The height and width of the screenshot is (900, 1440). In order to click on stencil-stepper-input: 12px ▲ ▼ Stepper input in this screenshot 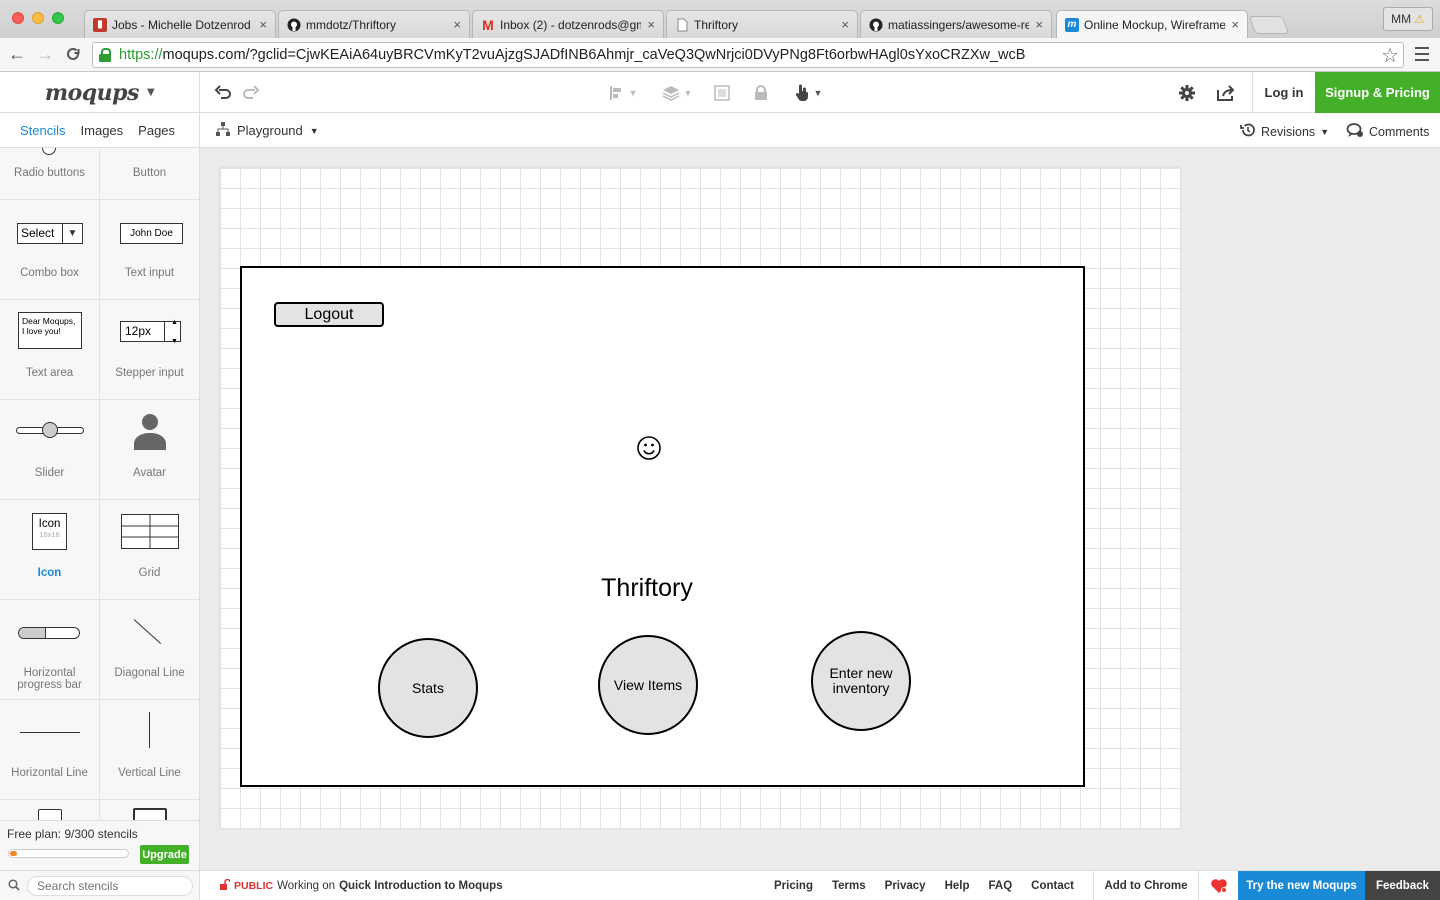, I will do `click(149, 350)`.